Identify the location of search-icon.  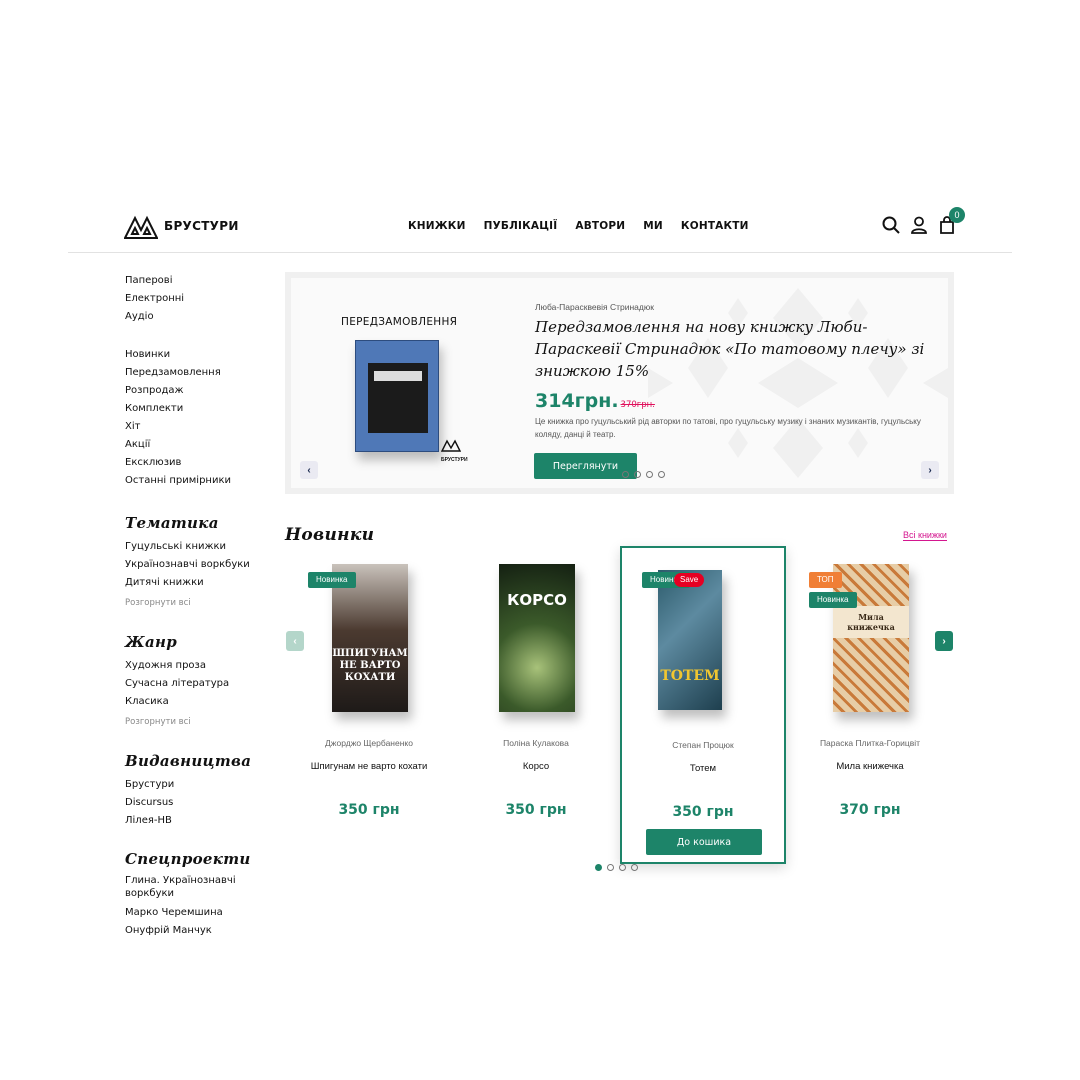
(891, 225).